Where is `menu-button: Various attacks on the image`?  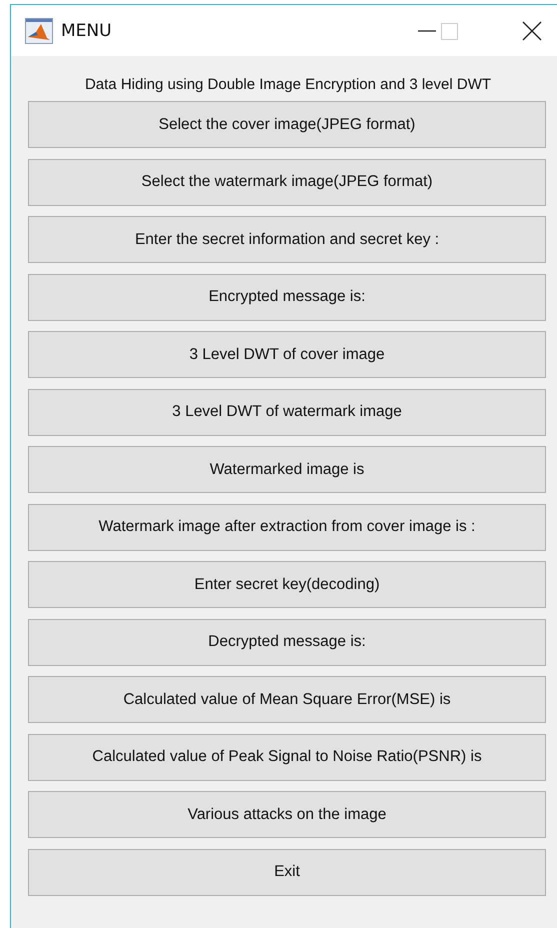 menu-button: Various attacks on the image is located at coordinates (287, 814).